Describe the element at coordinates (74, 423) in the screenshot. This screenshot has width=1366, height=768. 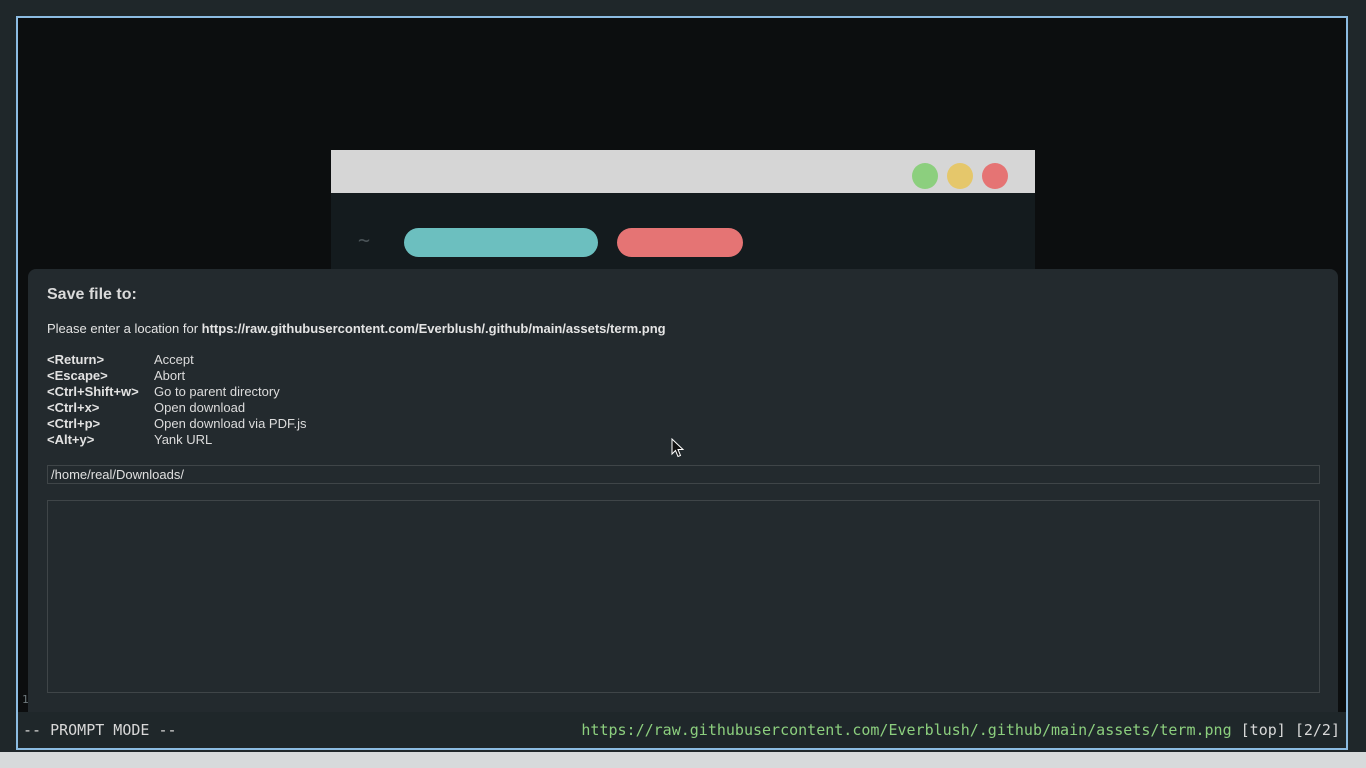
I see `key-hint-key: <Ctrl+p>` at that location.